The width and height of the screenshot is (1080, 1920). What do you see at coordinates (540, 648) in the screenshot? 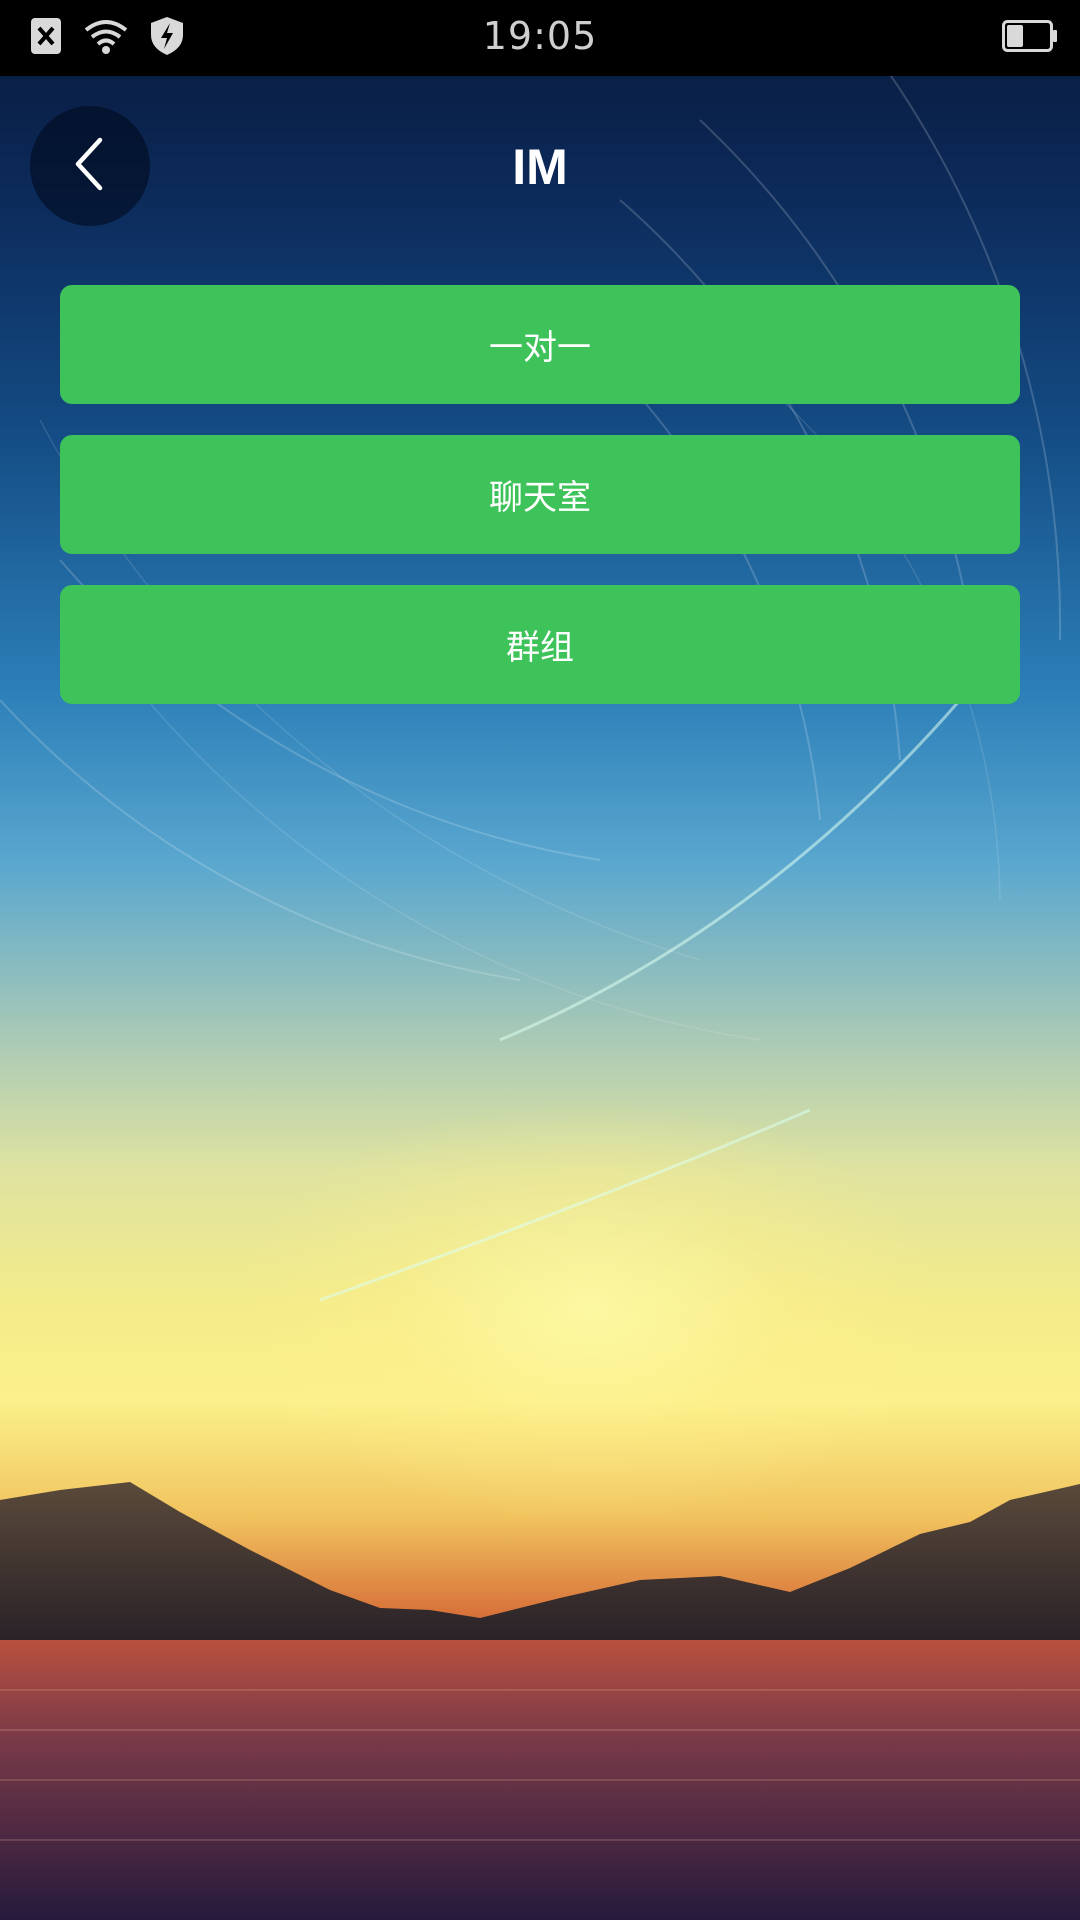
I see `group-label: 群组` at bounding box center [540, 648].